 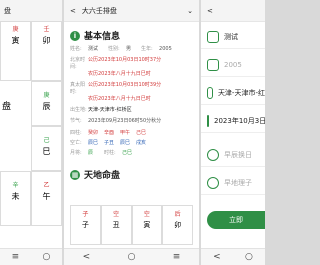 What do you see at coordinates (91, 153) in the screenshot?
I see `yuejiang-value: 辰` at bounding box center [91, 153].